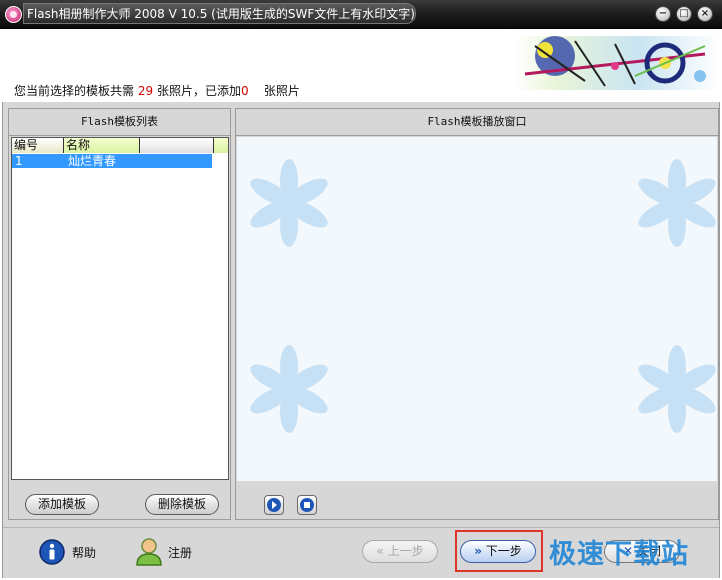 This screenshot has width=722, height=580. I want to click on double-left-icon: «, so click(380, 551).